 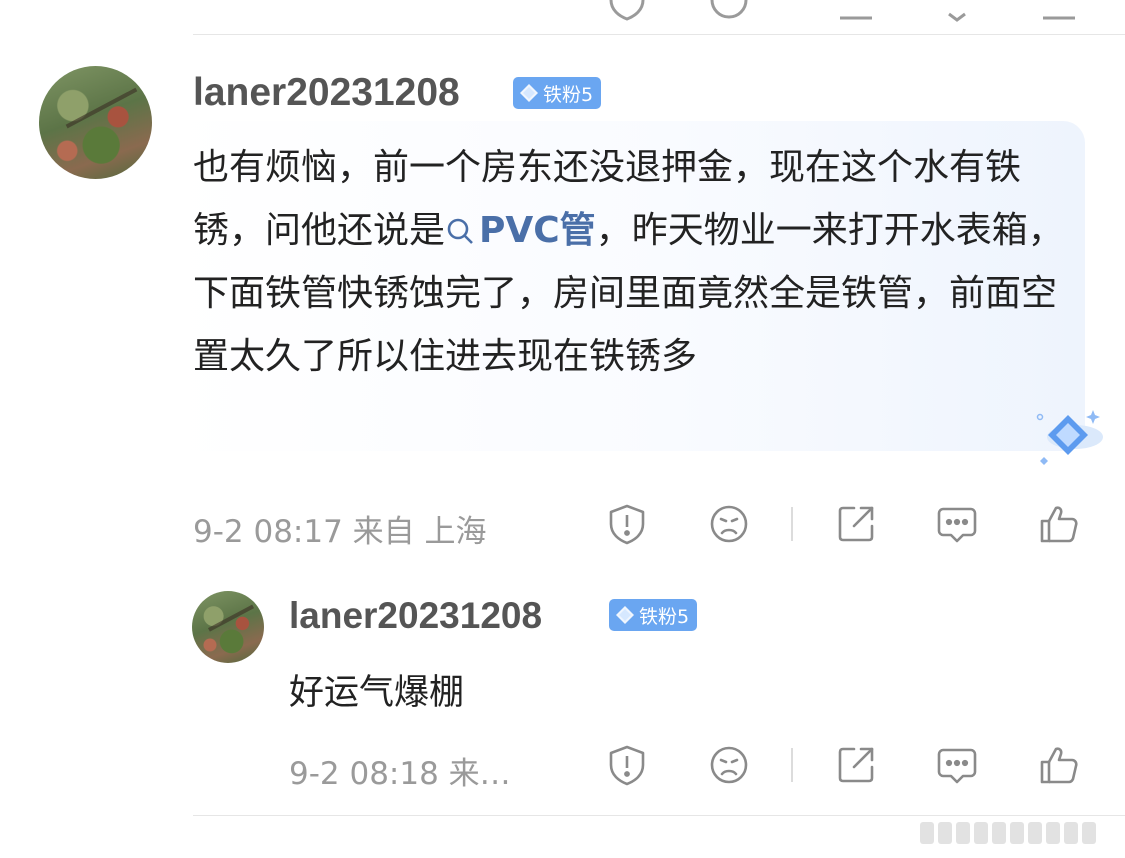 What do you see at coordinates (228, 627) in the screenshot?
I see `reply-avatar` at bounding box center [228, 627].